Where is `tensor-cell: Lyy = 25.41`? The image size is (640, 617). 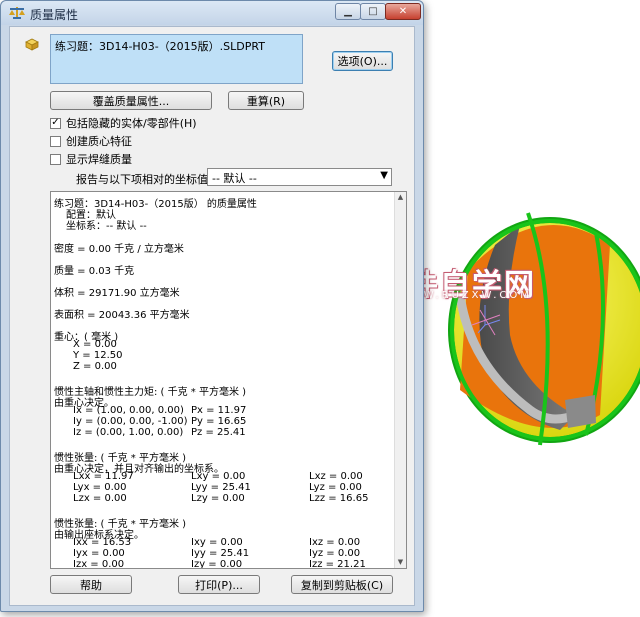 tensor-cell: Lyy = 25.41 is located at coordinates (221, 487).